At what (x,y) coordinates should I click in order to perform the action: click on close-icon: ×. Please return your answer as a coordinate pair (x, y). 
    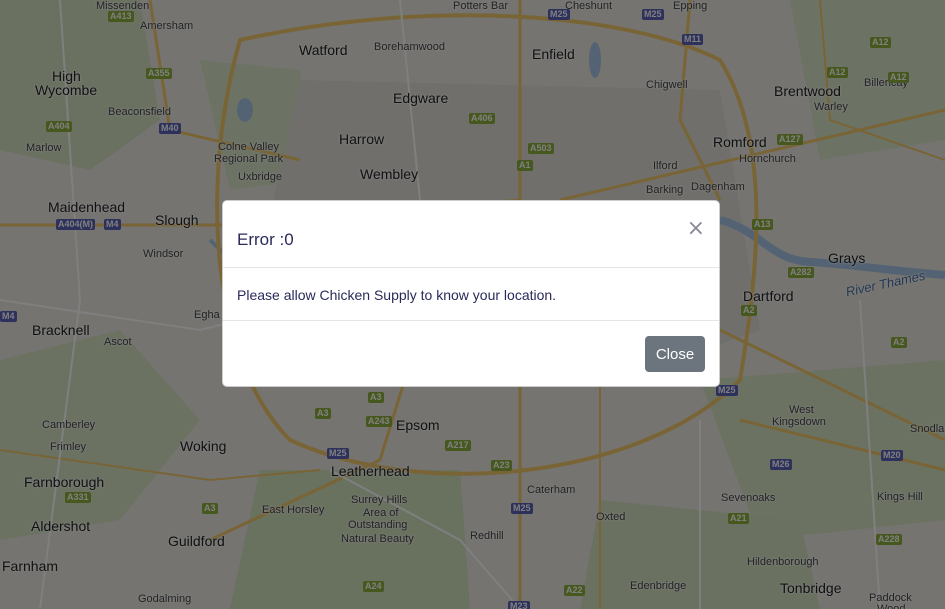
    Looking at the image, I should click on (696, 229).